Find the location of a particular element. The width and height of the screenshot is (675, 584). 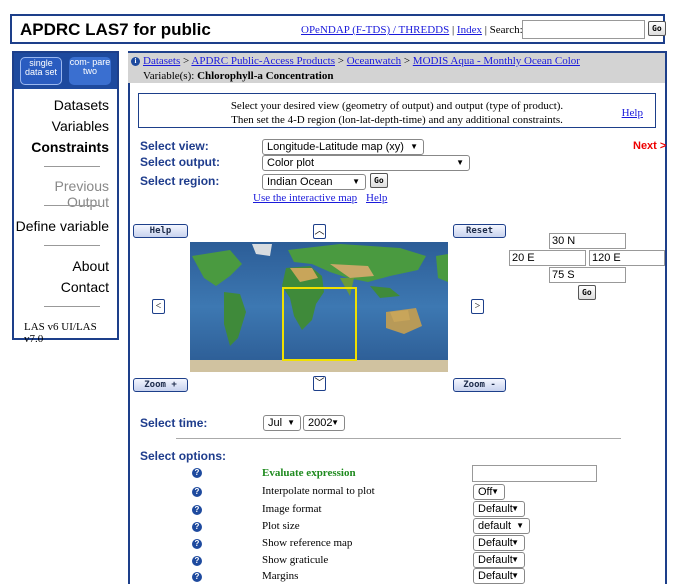

north-coord-input: 30 N is located at coordinates (587, 241).